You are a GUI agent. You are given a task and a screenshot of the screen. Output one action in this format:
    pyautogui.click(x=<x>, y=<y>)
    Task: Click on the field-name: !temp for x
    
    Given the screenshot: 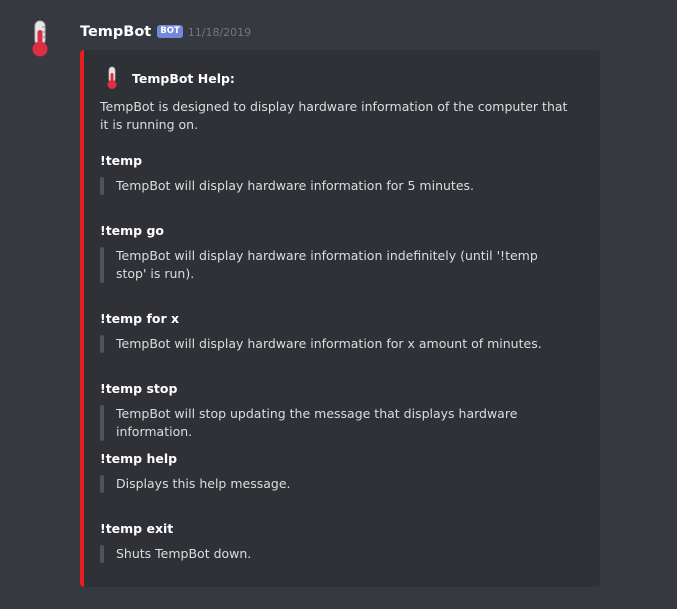 What is the action you would take?
    pyautogui.click(x=140, y=318)
    